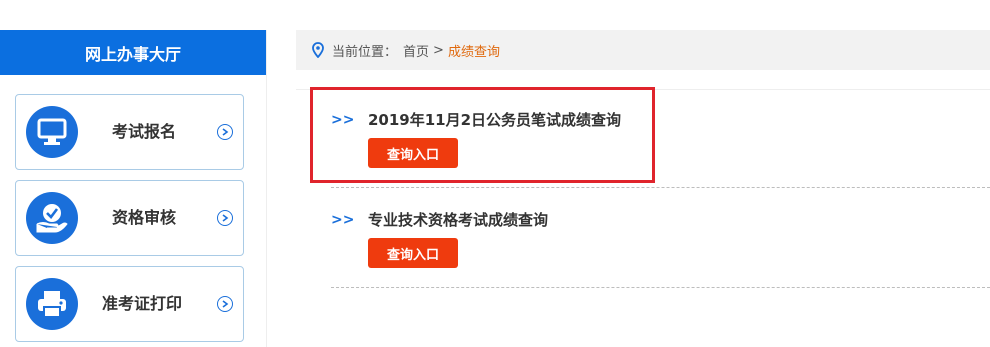 The image size is (990, 347). Describe the element at coordinates (144, 217) in the screenshot. I see `sidebar-item-label: 资格审核` at that location.